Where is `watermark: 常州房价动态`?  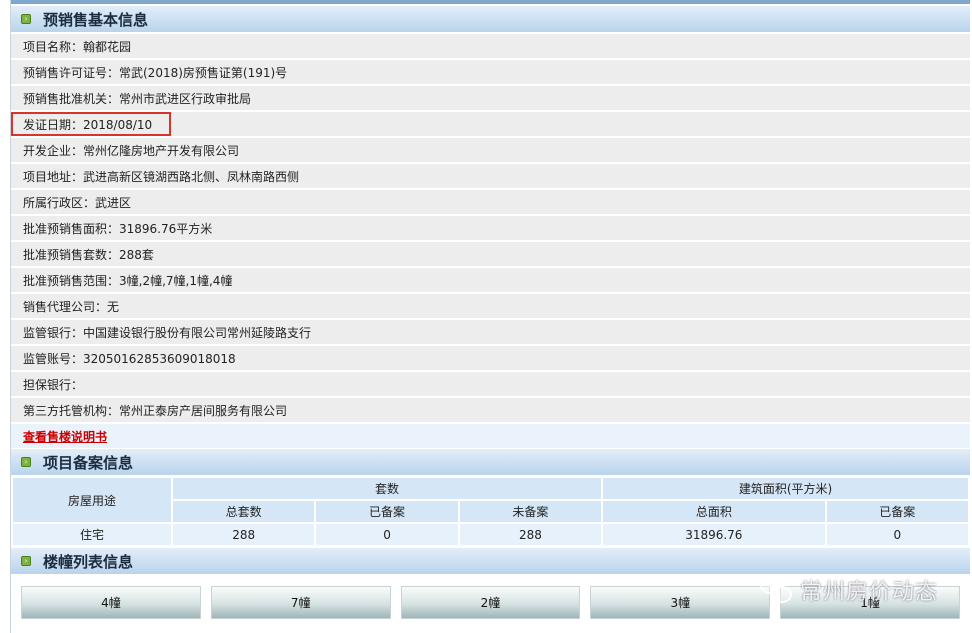
watermark: 常州房价动态 is located at coordinates (849, 590).